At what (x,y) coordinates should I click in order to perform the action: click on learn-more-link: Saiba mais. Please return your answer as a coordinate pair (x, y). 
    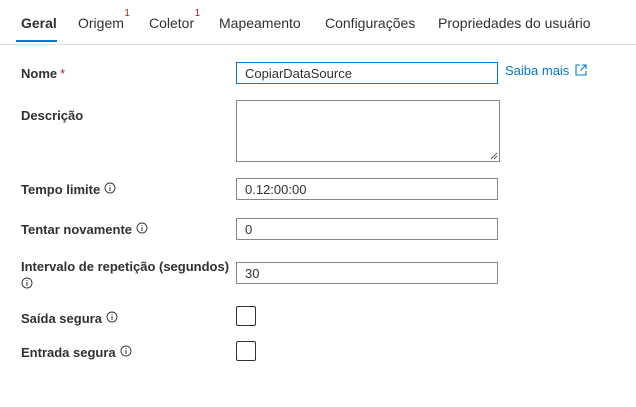
    Looking at the image, I should click on (546, 70).